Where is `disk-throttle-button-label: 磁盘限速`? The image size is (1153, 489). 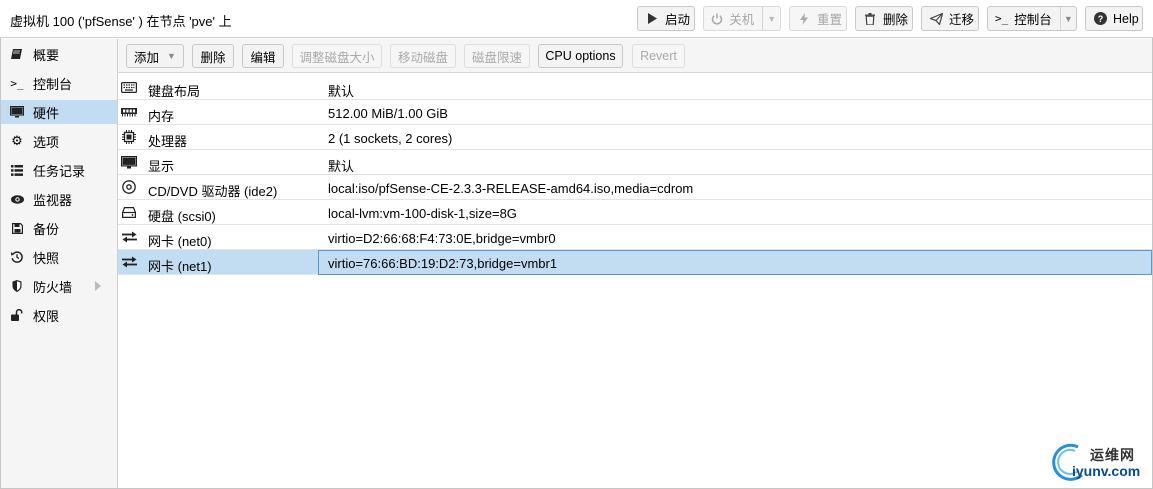 disk-throttle-button-label: 磁盘限速 is located at coordinates (496, 57).